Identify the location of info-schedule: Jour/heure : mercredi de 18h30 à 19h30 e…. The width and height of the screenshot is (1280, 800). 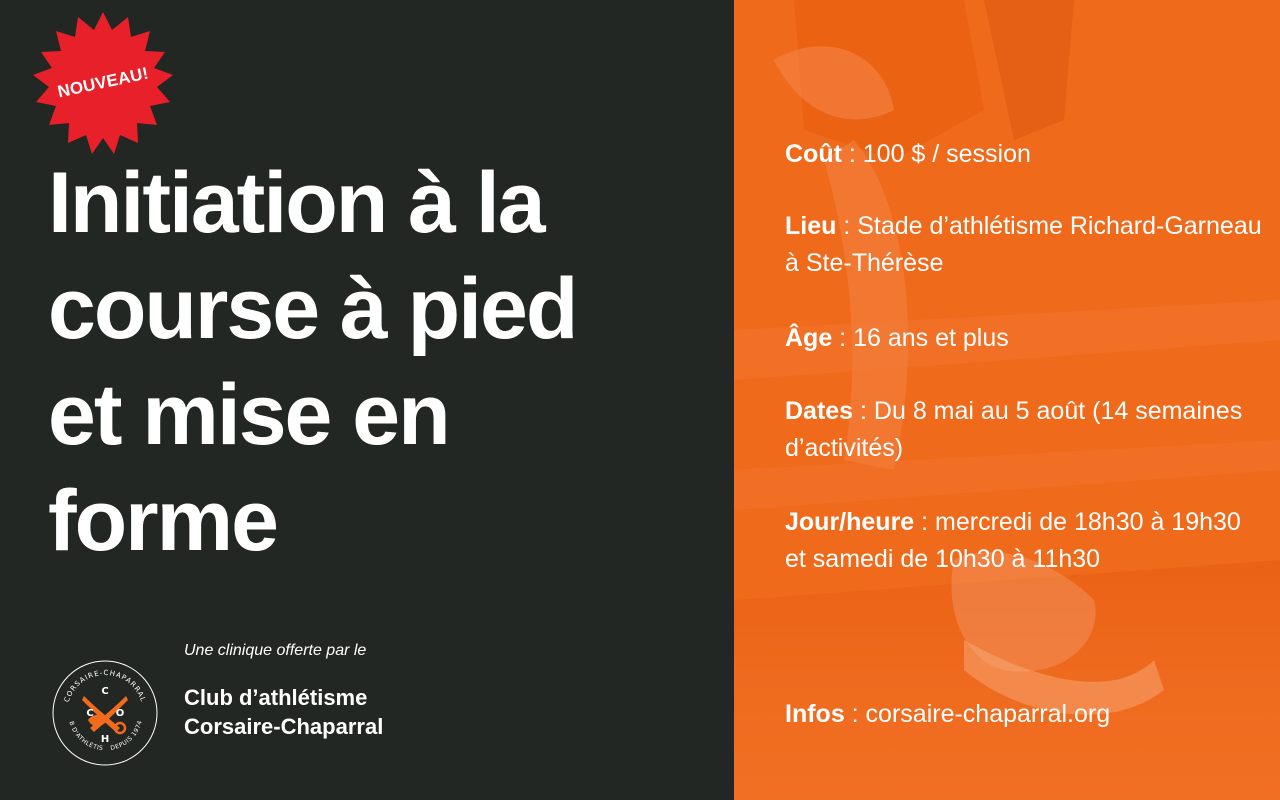
(1025, 541).